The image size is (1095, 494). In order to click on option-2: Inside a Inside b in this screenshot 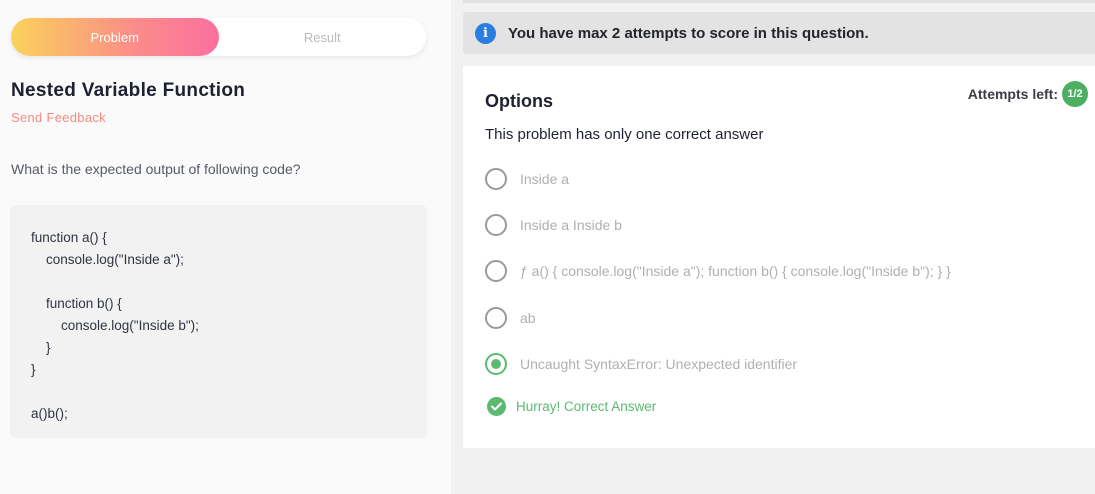, I will do `click(553, 225)`.